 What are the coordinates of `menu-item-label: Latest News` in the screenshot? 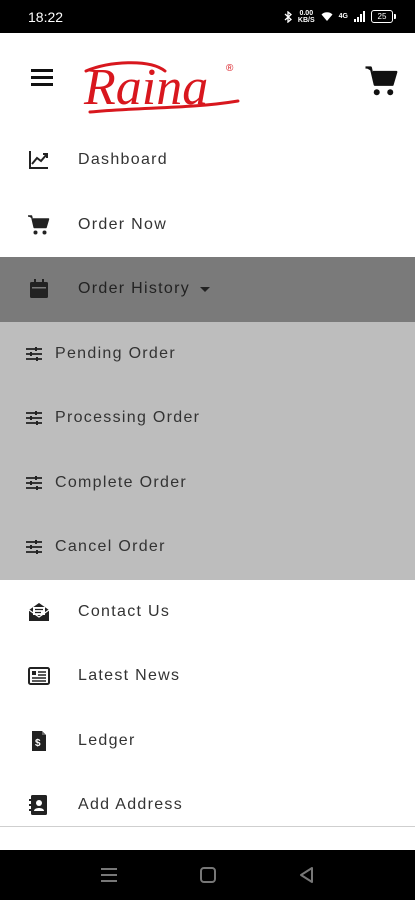 It's located at (129, 676).